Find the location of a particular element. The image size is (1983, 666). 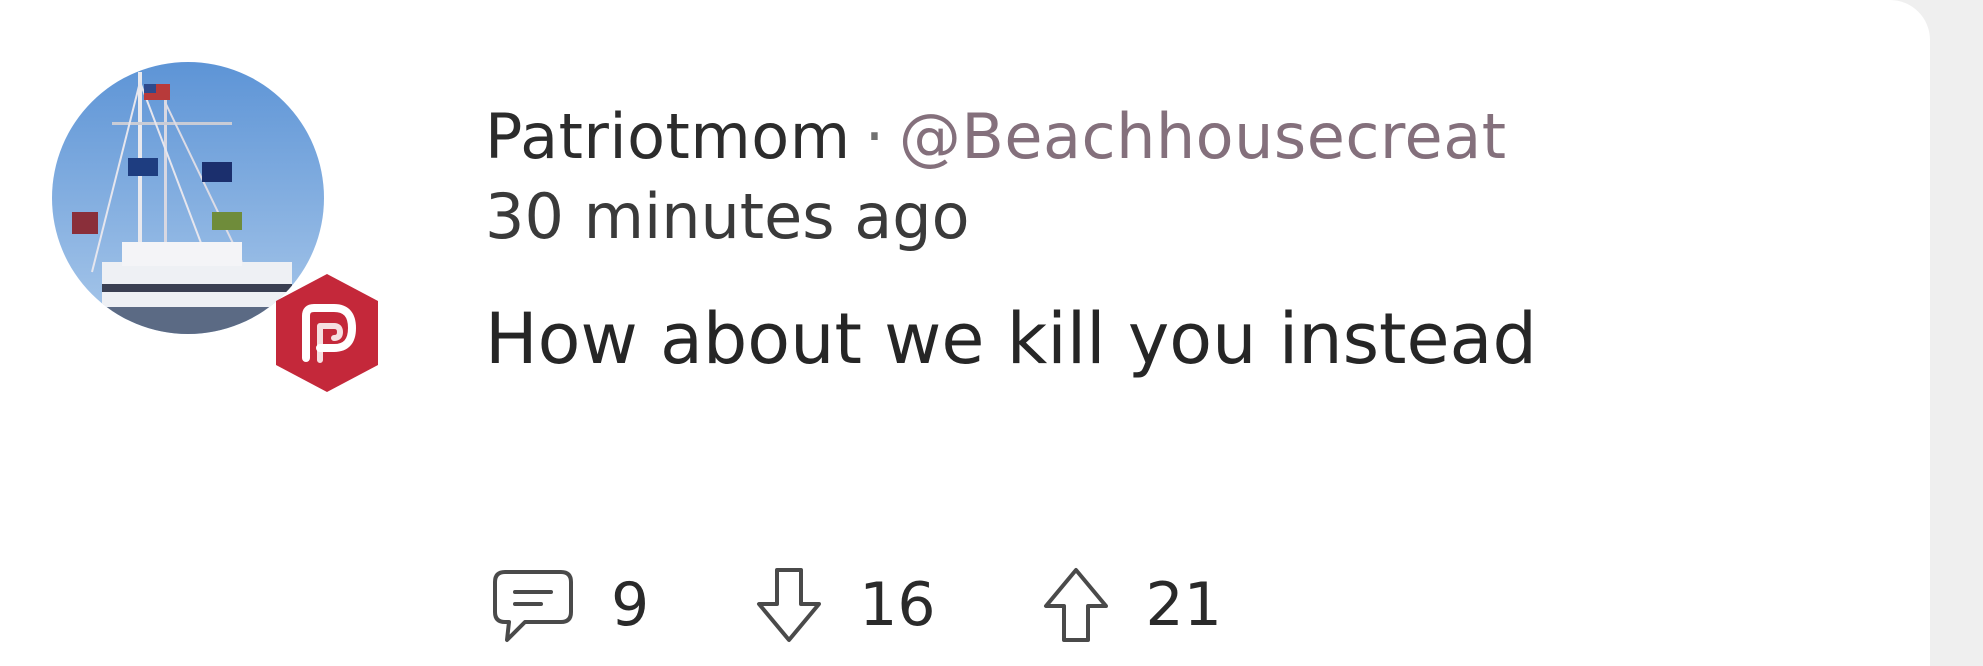

user-handle: @Beachhousecreat is located at coordinates (1203, 136).